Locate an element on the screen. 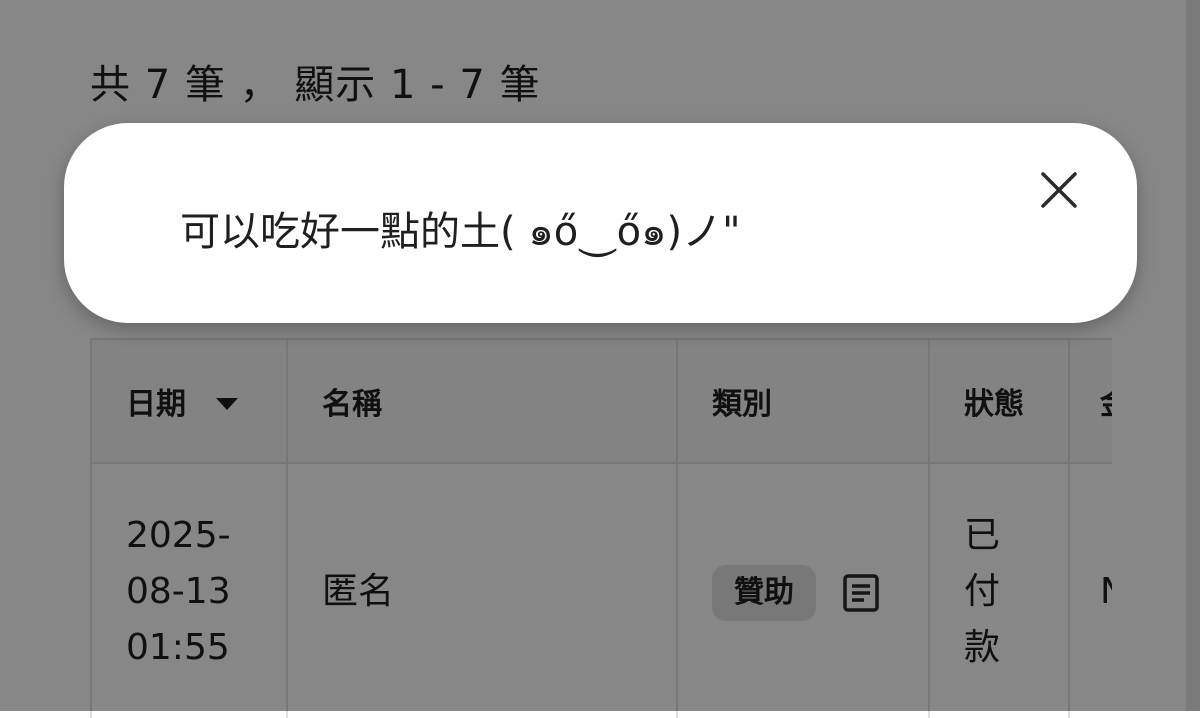 The height and width of the screenshot is (718, 1200). close-button is located at coordinates (1059, 190).